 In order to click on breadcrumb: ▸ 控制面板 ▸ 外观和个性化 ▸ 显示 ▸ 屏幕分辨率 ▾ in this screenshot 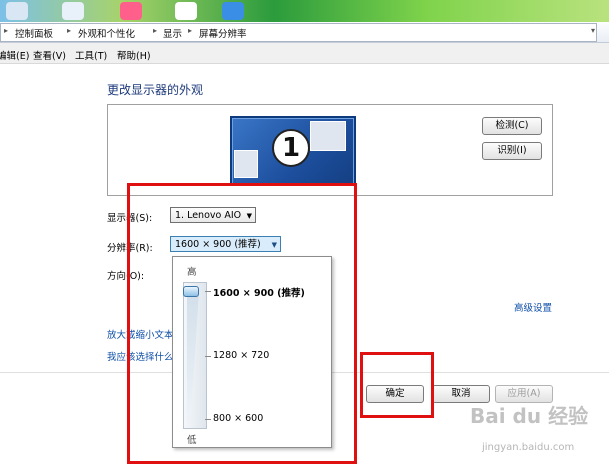, I will do `click(298, 32)`.